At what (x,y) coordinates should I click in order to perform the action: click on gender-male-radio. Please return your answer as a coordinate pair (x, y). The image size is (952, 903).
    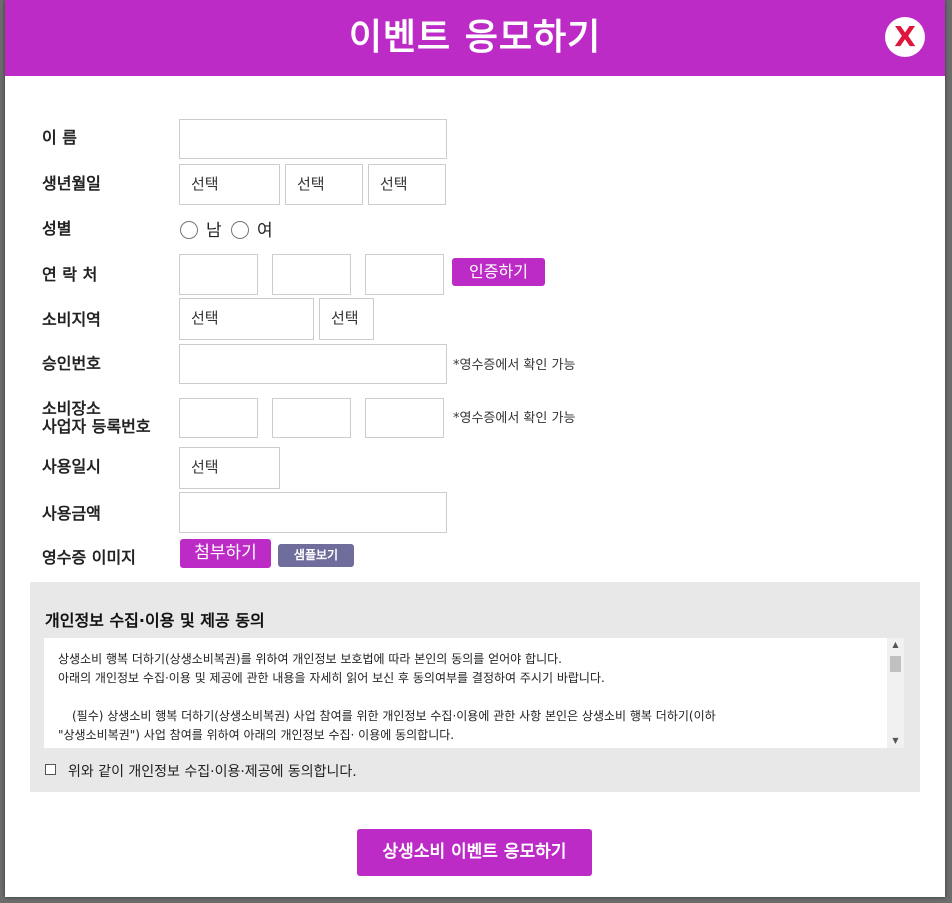
    Looking at the image, I should click on (189, 230).